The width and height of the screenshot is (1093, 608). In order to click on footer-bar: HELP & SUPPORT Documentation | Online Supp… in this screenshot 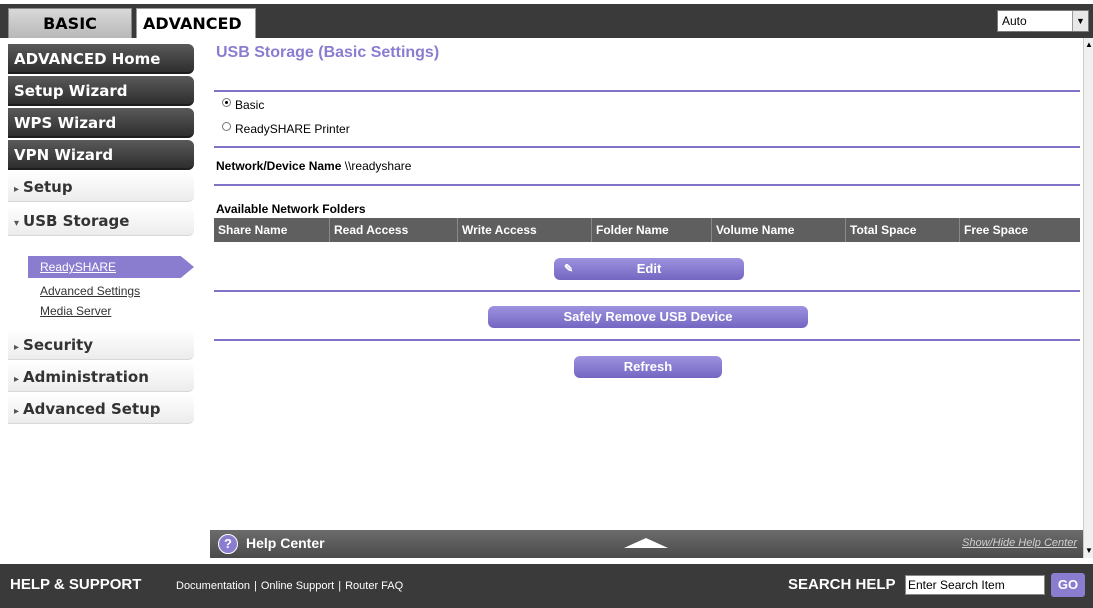, I will do `click(546, 586)`.